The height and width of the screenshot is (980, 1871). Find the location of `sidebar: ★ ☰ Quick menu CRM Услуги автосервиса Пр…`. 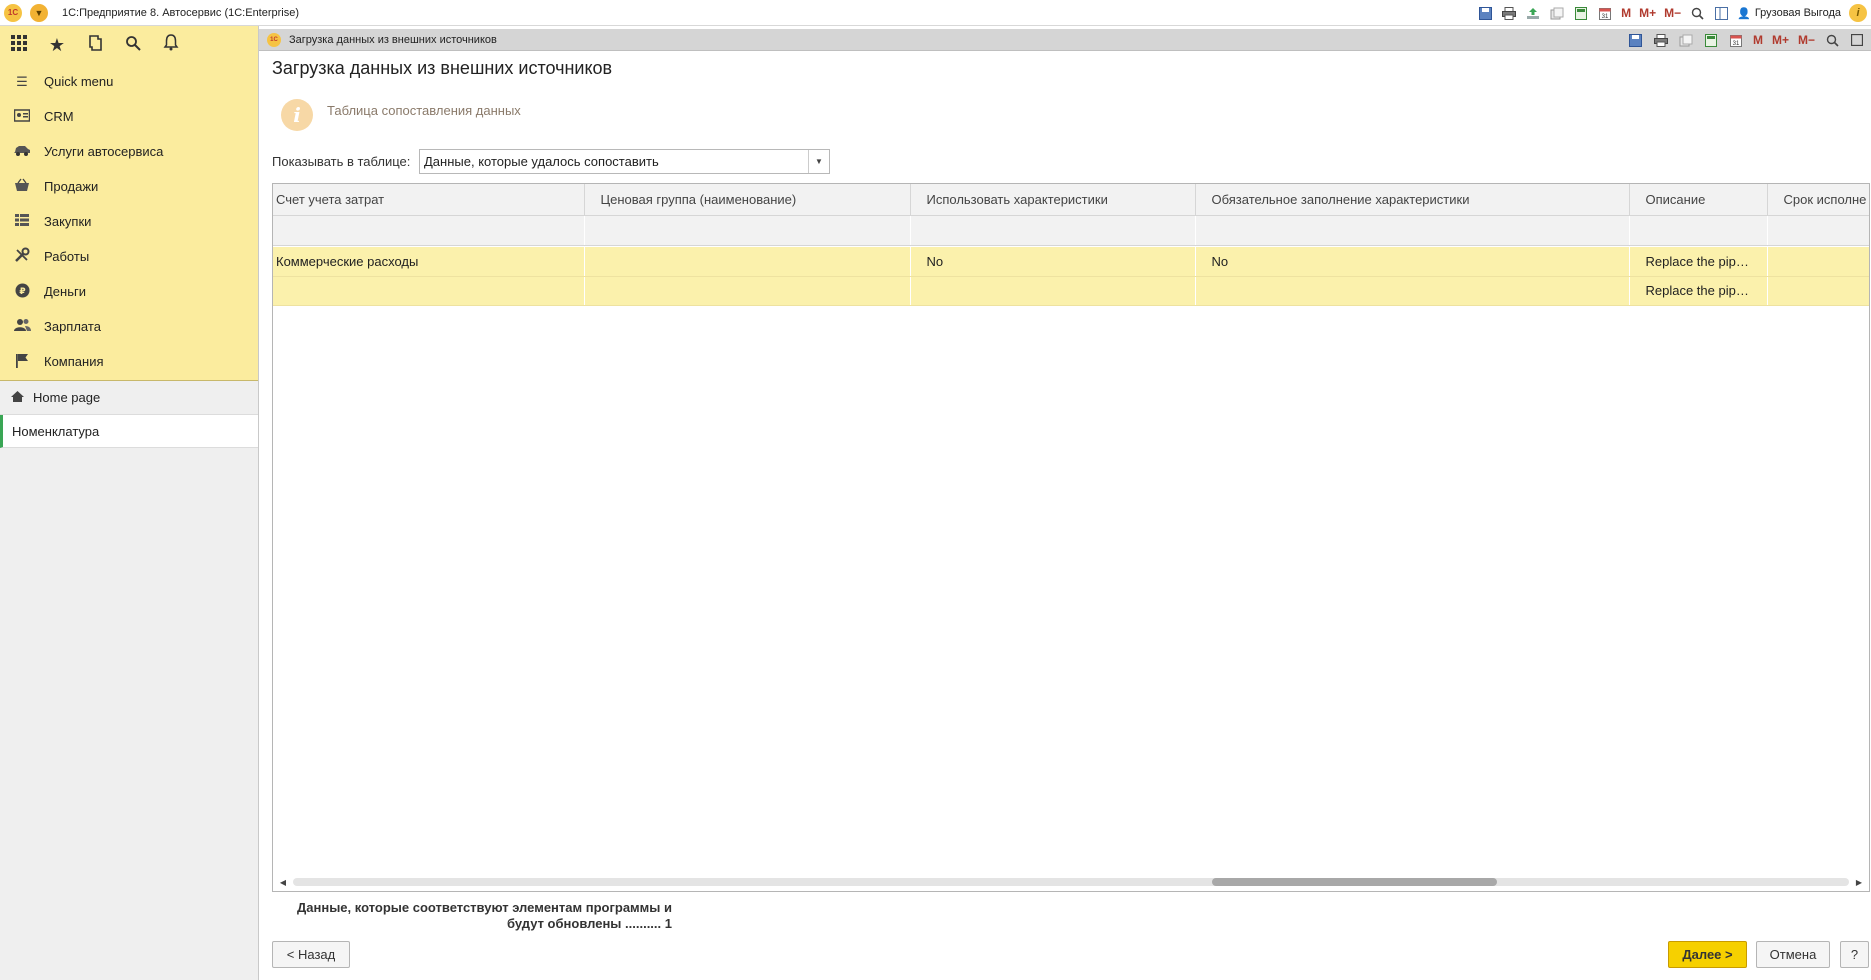

sidebar: ★ ☰ Quick menu CRM Услуги автосервиса Пр… is located at coordinates (129, 503).